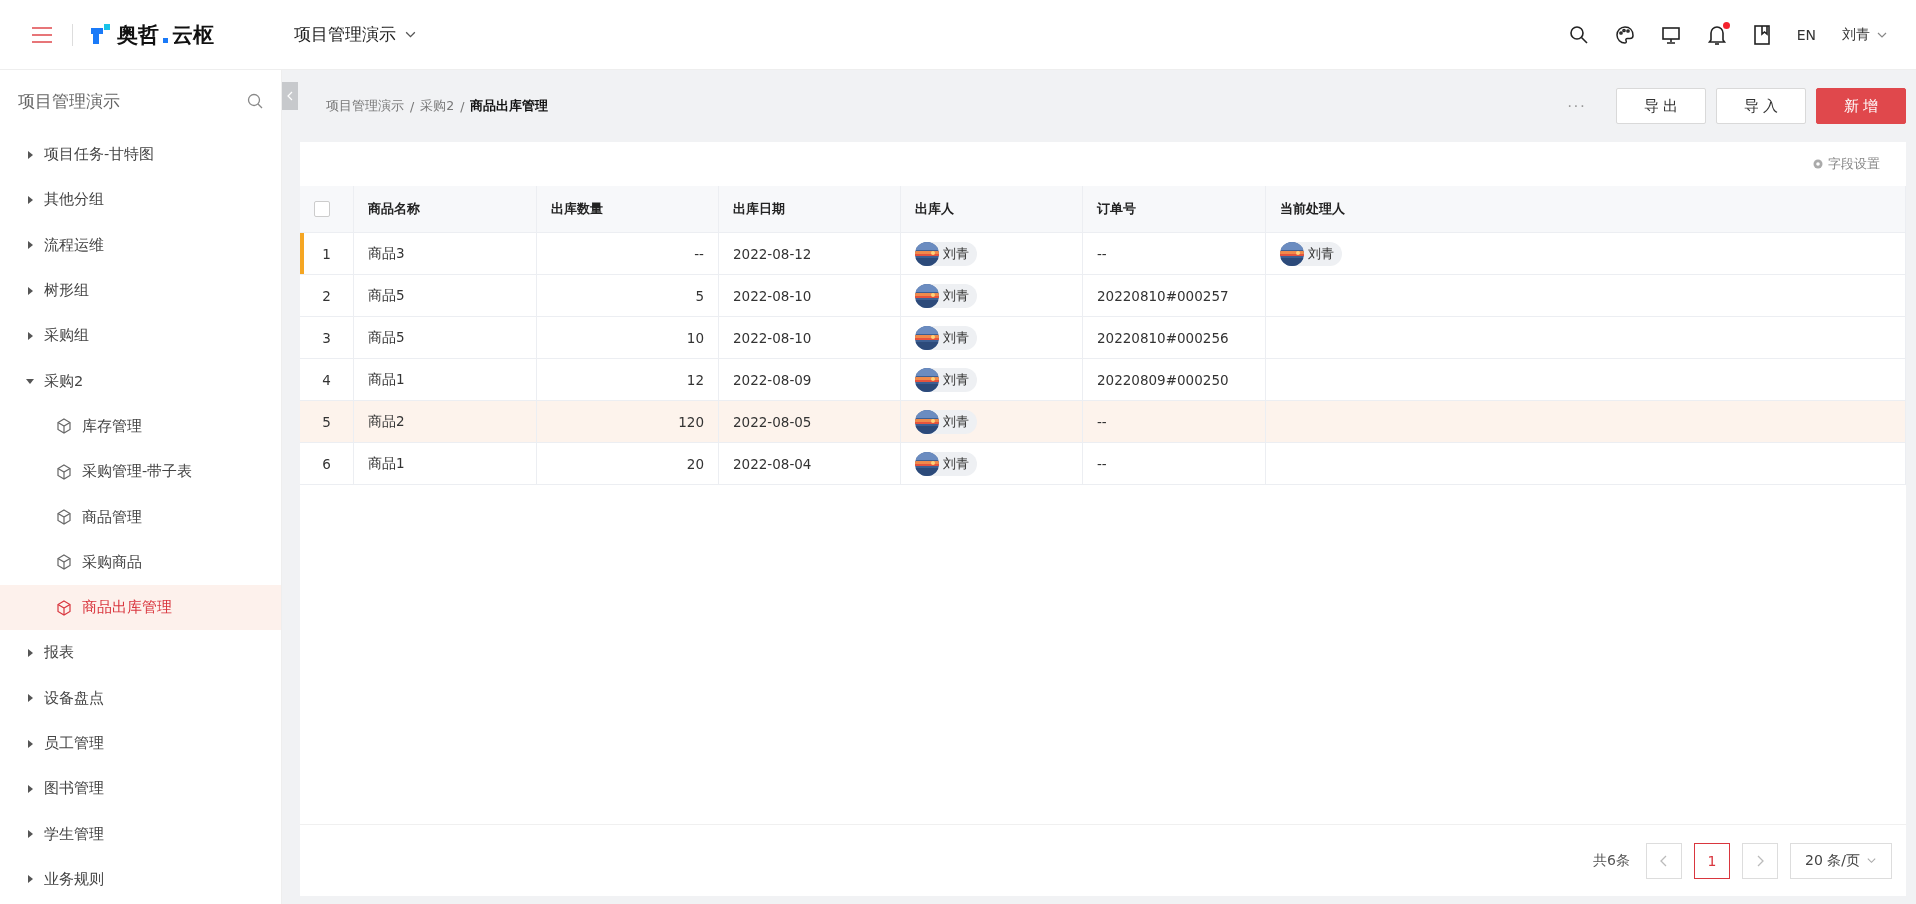  Describe the element at coordinates (1861, 106) in the screenshot. I see `add-button: 新 增` at that location.